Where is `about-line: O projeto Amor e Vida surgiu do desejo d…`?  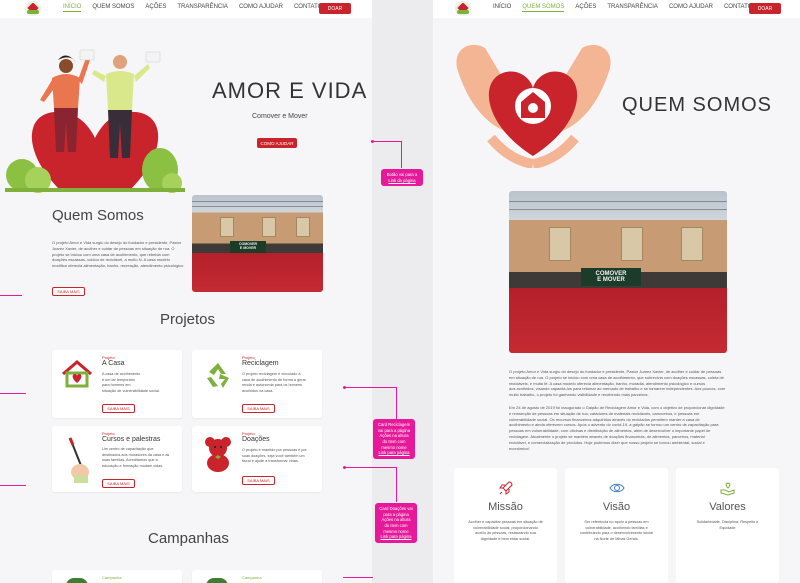 about-line: O projeto Amor e Vida surgiu do desejo d… is located at coordinates (117, 242).